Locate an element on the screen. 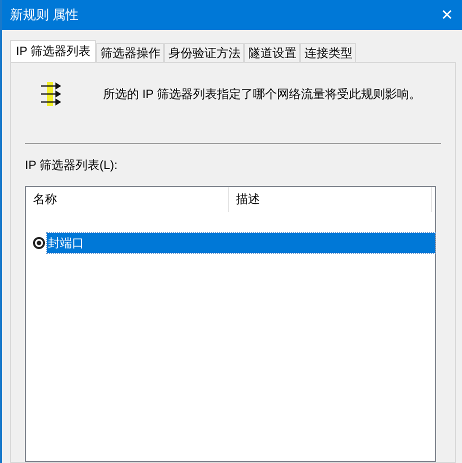 This screenshot has width=462, height=463. filter-list-icon is located at coordinates (50, 94).